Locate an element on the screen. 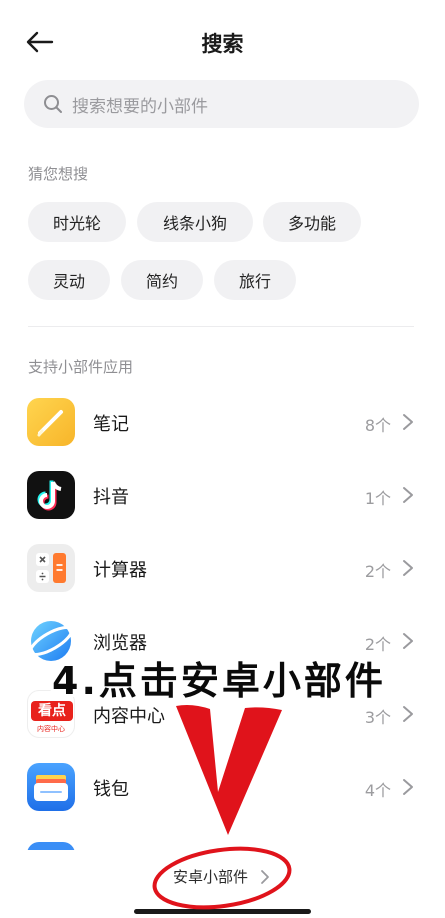 This screenshot has height=918, width=445. suggestion-chip: 线条小狗 is located at coordinates (195, 222).